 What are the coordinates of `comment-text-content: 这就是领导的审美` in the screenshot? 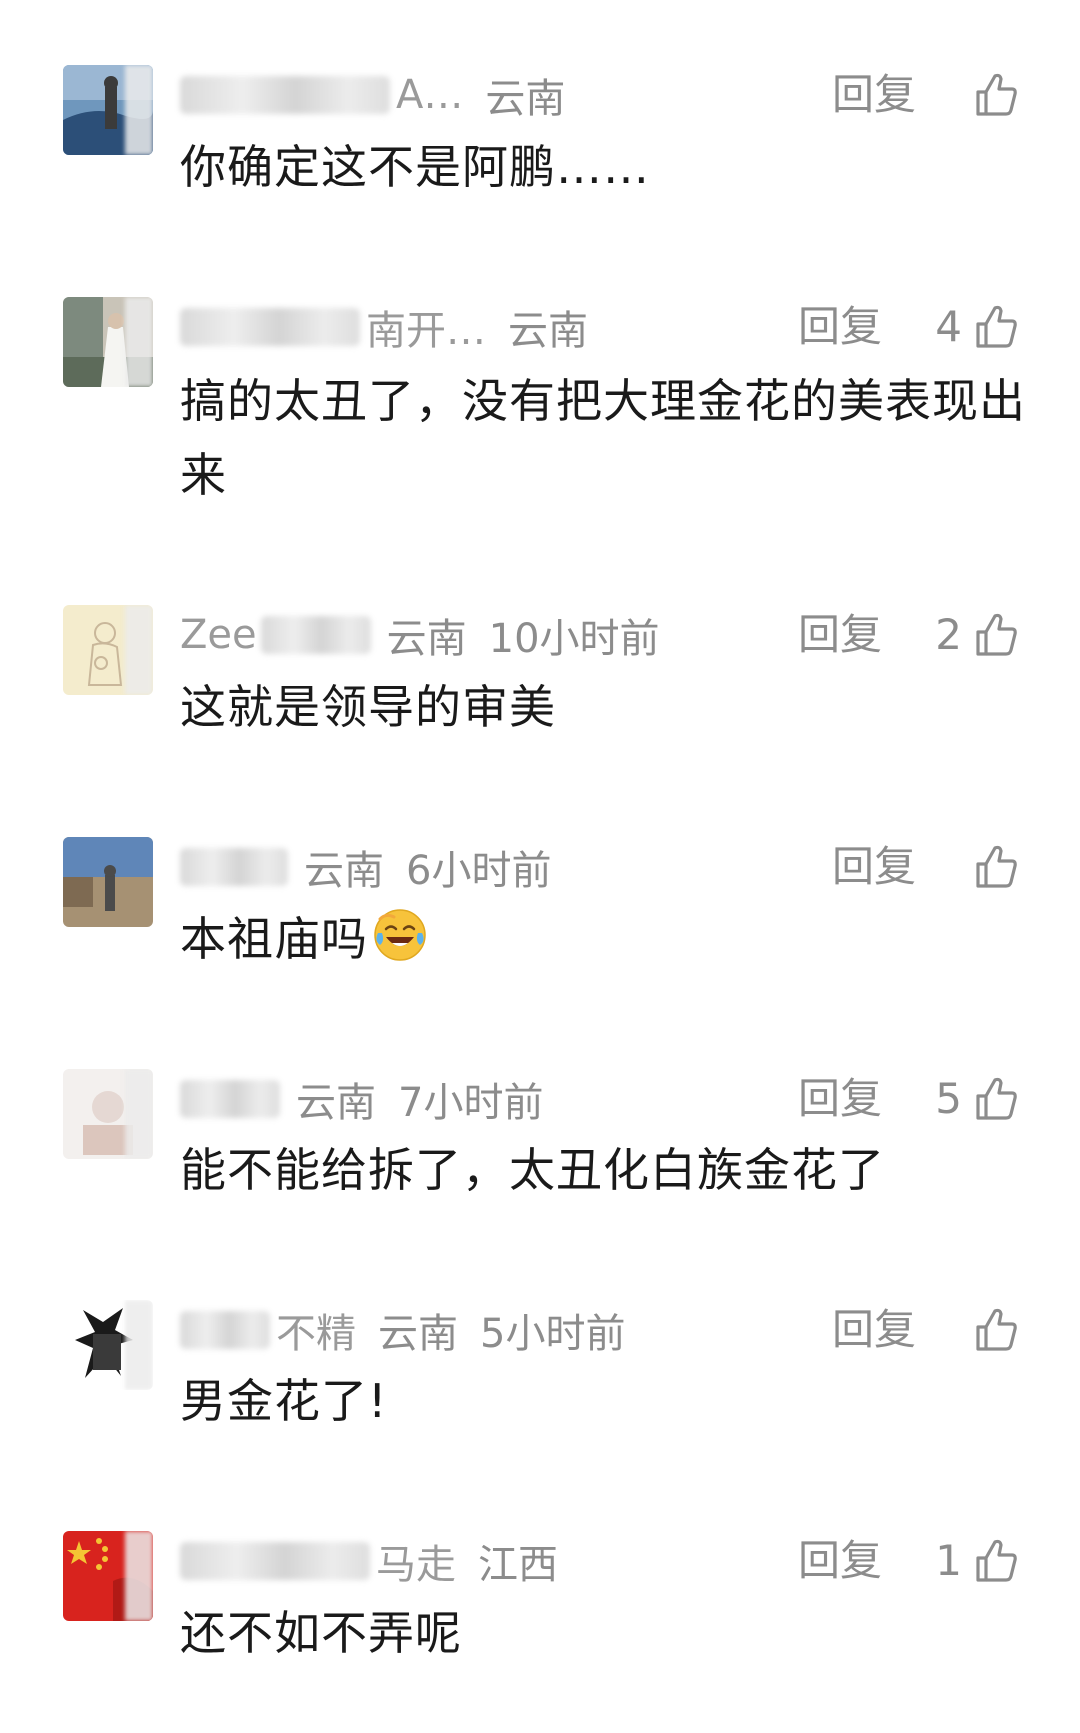 It's located at (368, 707).